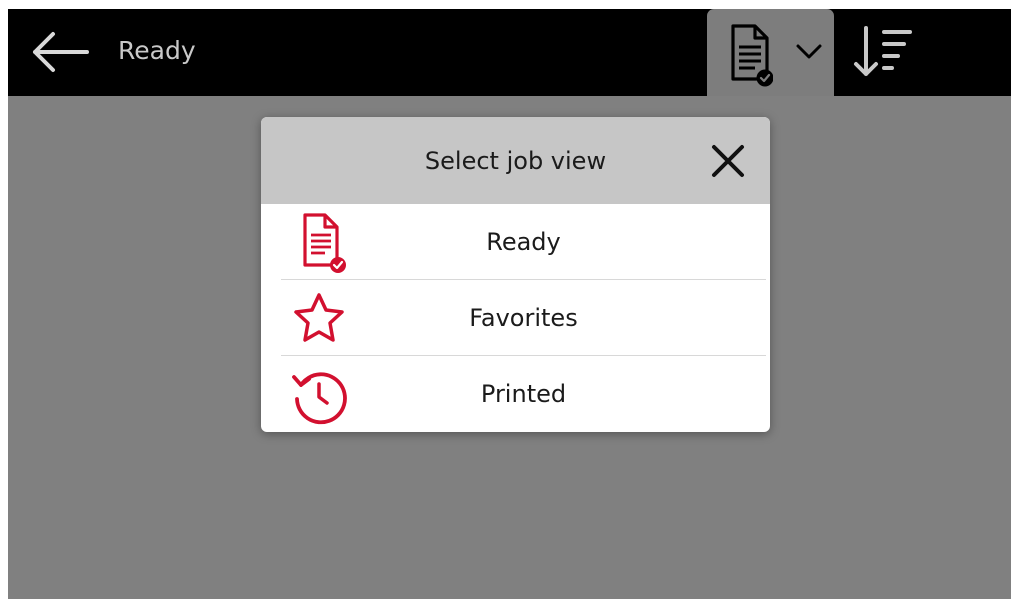 The height and width of the screenshot is (599, 1011). I want to click on job-view-selector, so click(770, 52).